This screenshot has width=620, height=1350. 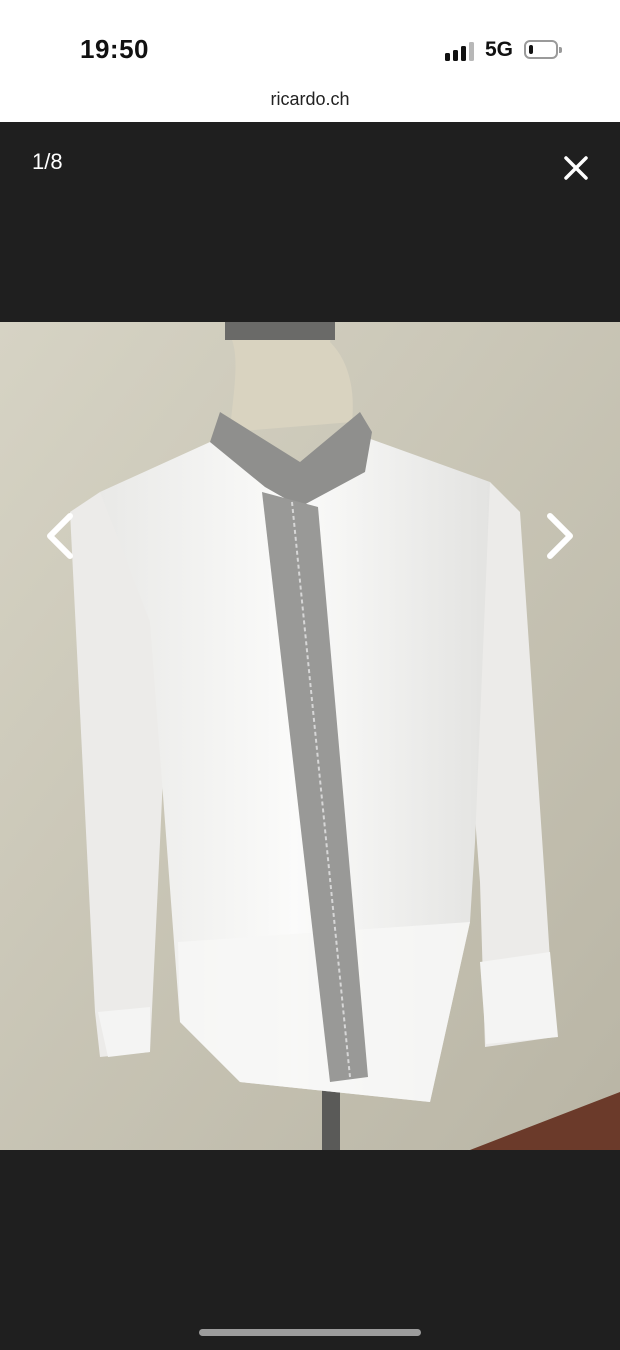 What do you see at coordinates (543, 49) in the screenshot?
I see `battery-icon` at bounding box center [543, 49].